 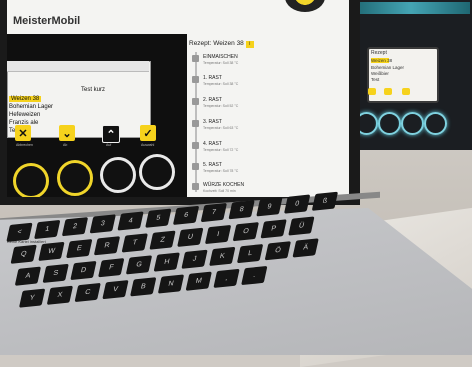 What do you see at coordinates (325, 201) in the screenshot?
I see `key-row1-11: ß` at bounding box center [325, 201].